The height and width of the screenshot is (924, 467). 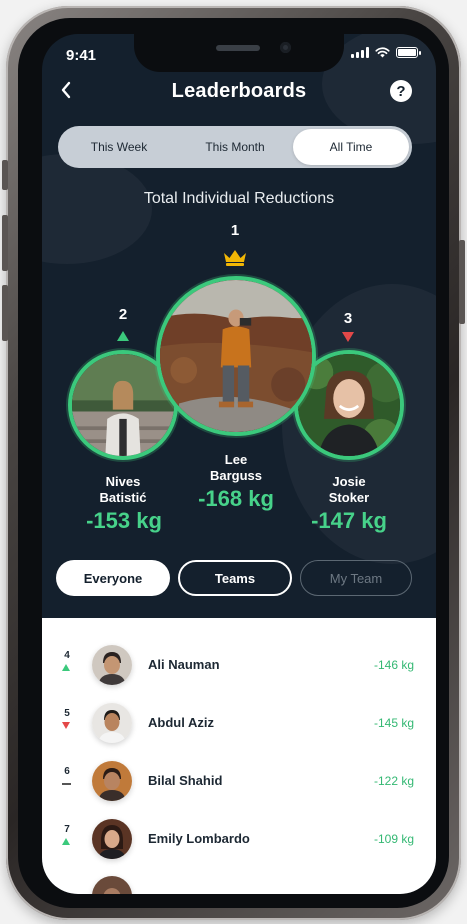 I want to click on podium-rank-third: 3, so click(x=348, y=318).